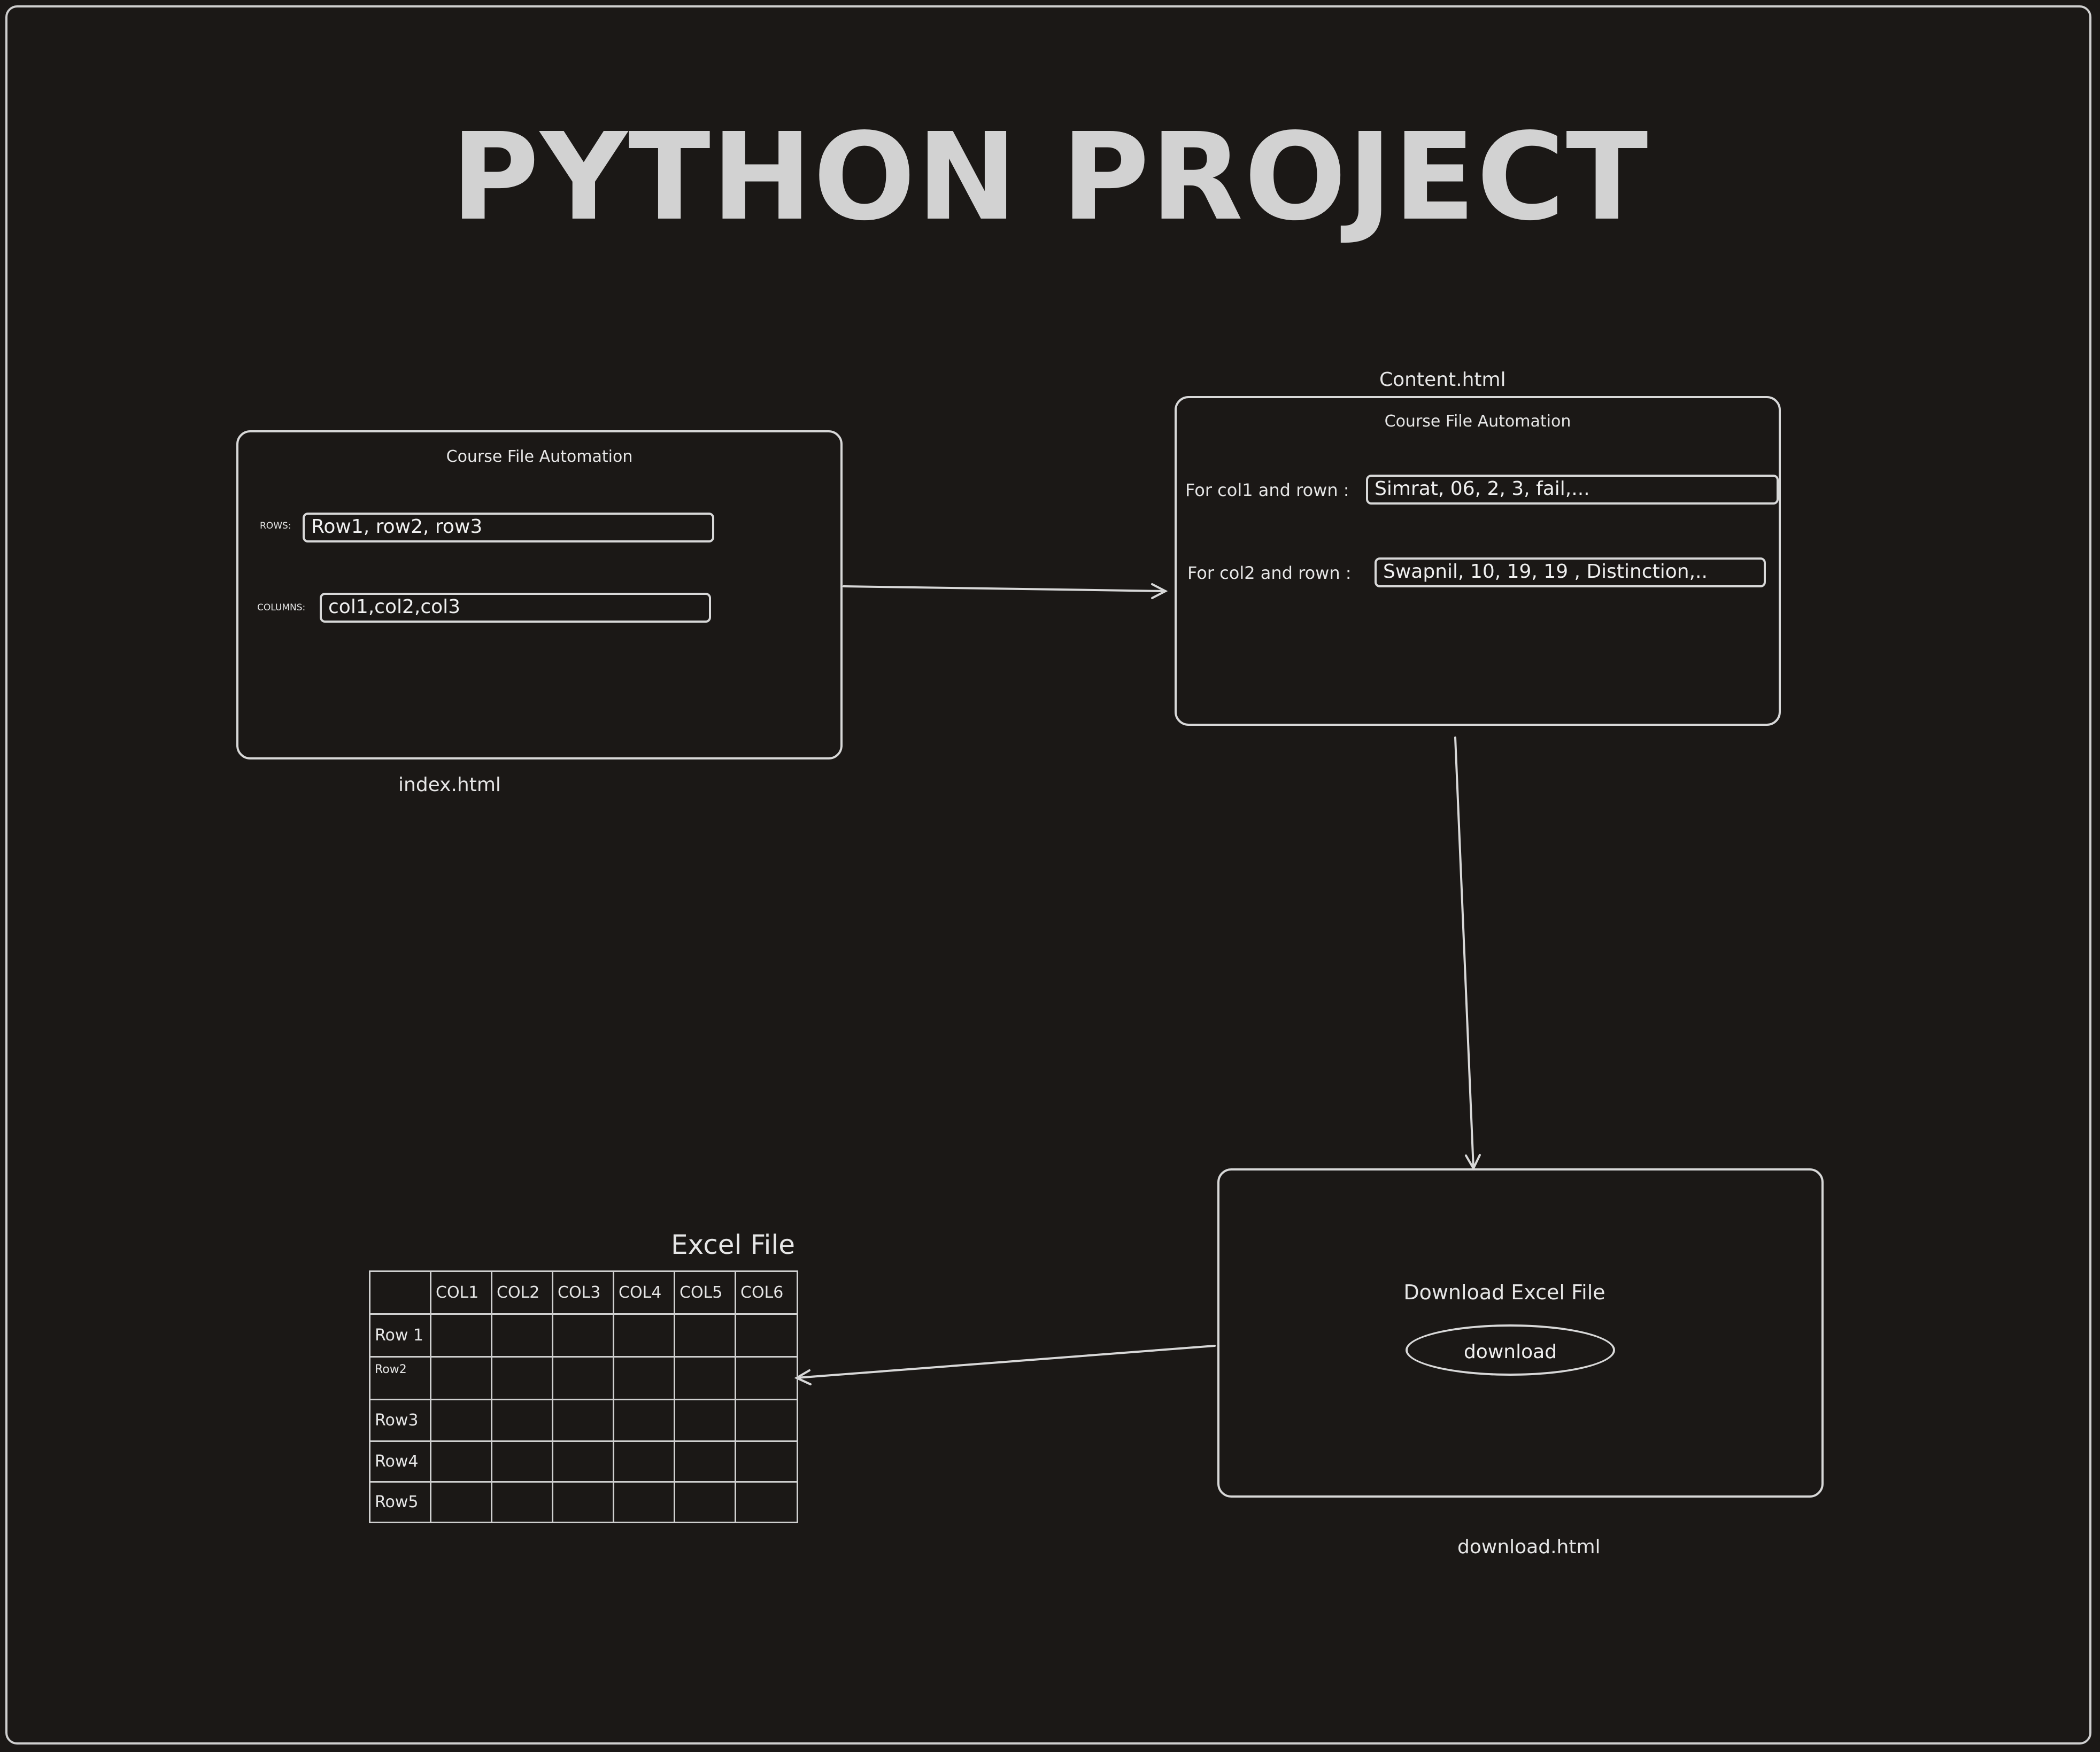 Image resolution: width=2100 pixels, height=1752 pixels. I want to click on excel-row: Row3, so click(583, 1420).